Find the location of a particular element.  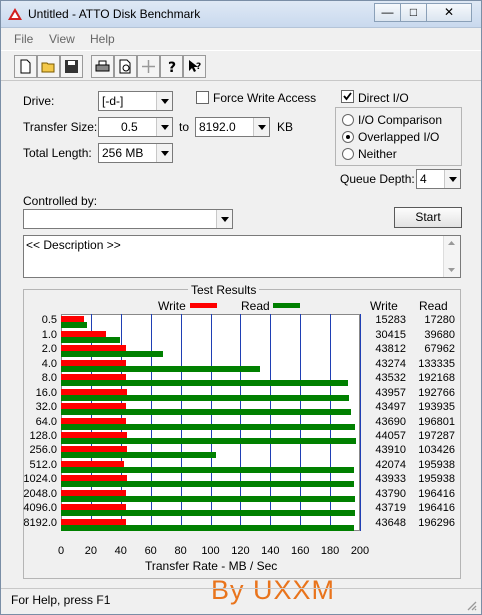

menu-view: View is located at coordinates (62, 39).